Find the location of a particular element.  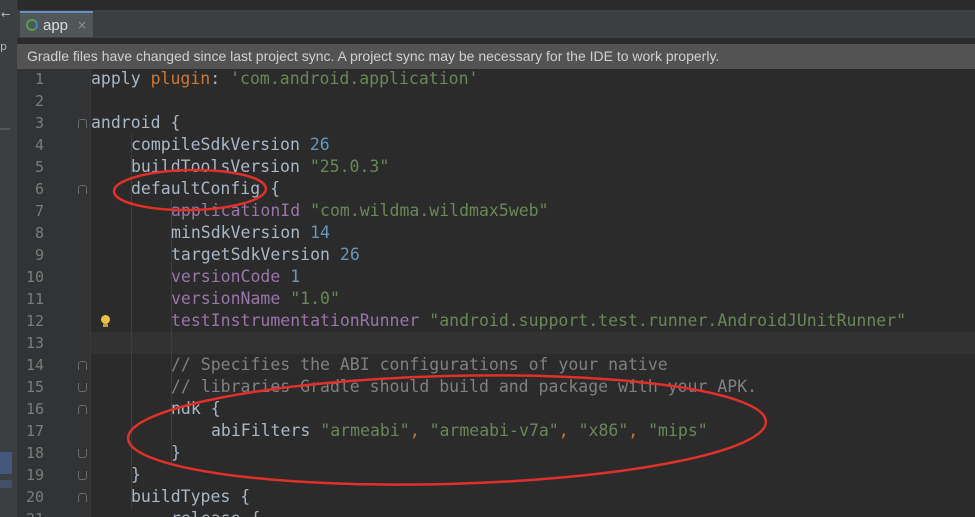

code-line: buildTypes { is located at coordinates (533, 497).